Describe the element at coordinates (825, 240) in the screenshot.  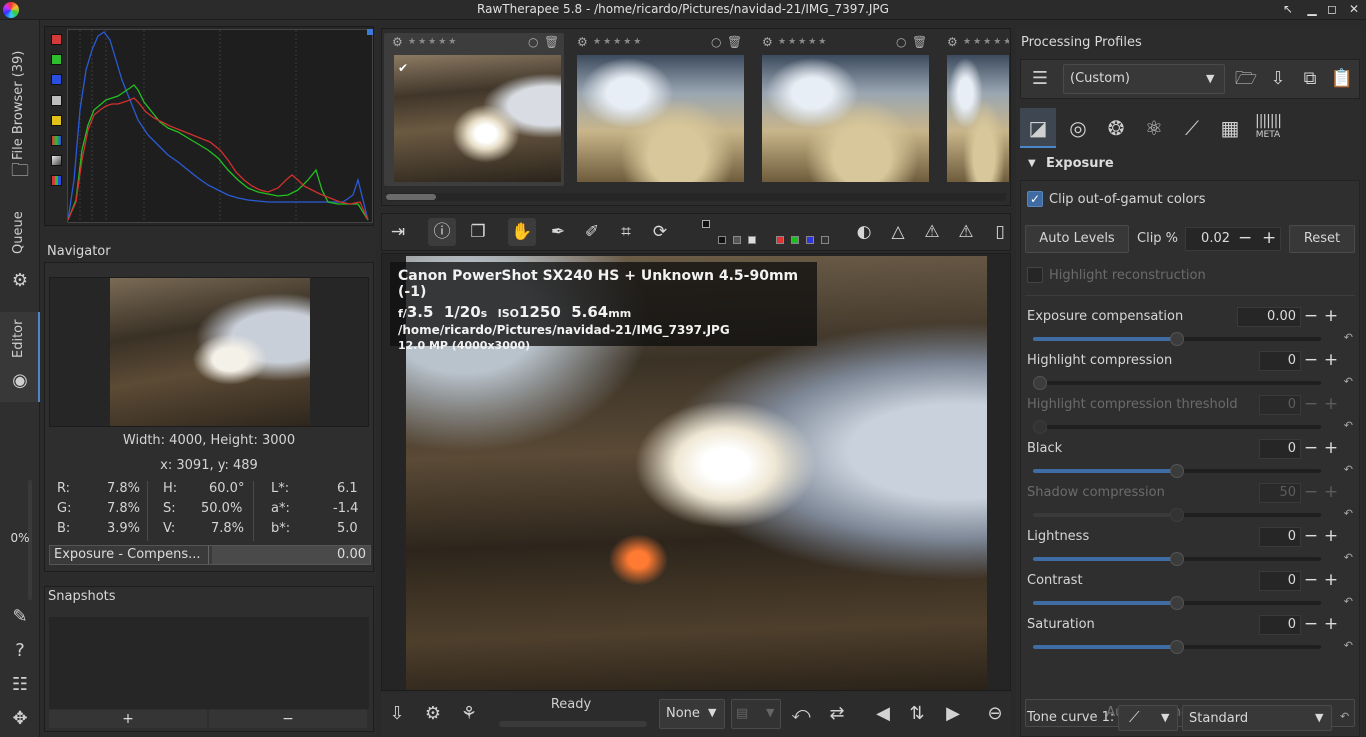
I see `preview-channel-luminance` at that location.